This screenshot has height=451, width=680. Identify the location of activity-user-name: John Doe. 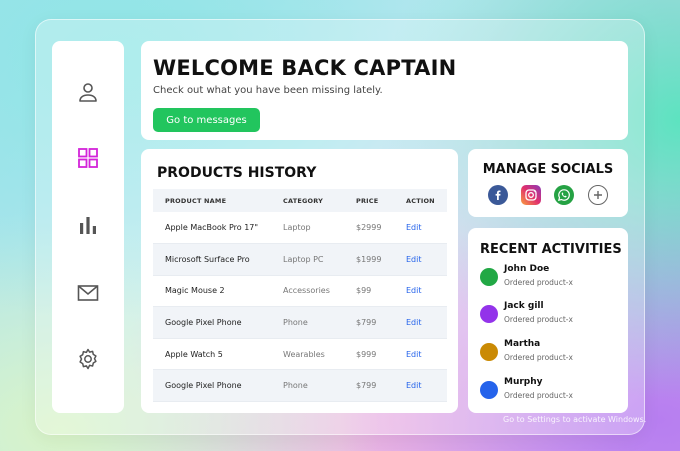
(527, 269).